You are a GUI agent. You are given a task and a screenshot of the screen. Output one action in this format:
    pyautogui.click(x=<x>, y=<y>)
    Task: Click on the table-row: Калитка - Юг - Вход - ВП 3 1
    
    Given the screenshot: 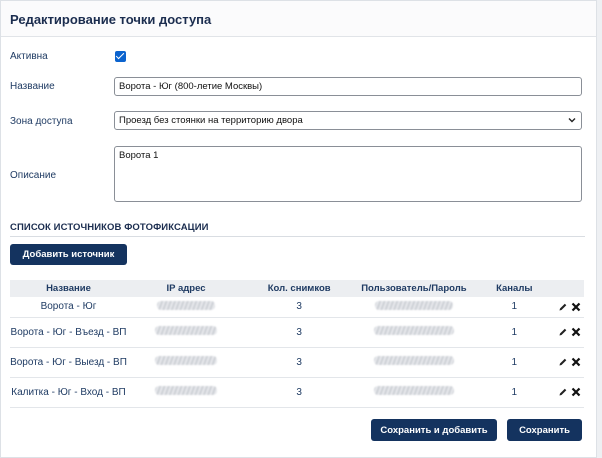 What is the action you would take?
    pyautogui.click(x=297, y=392)
    